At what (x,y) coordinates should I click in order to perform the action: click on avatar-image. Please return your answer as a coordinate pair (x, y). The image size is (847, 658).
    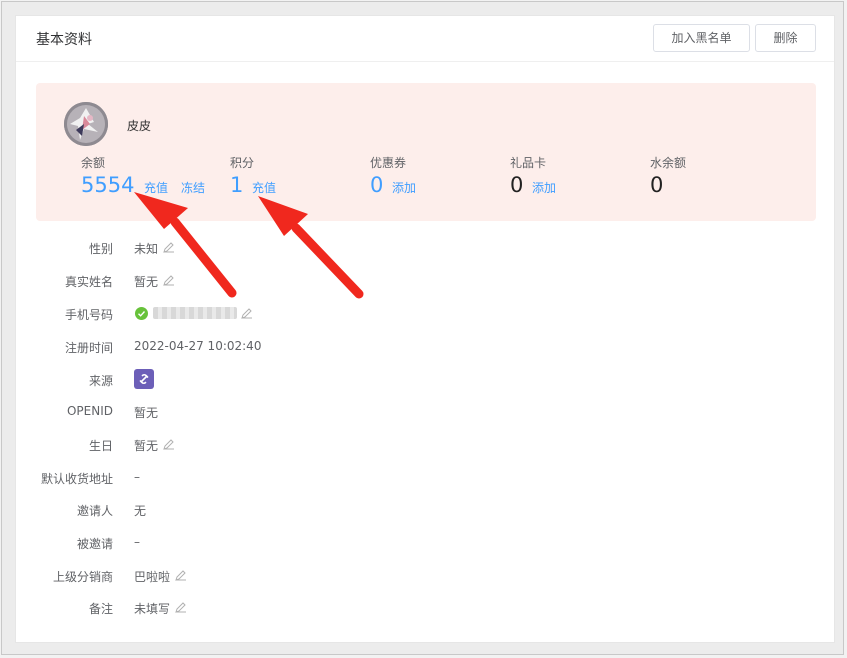
    Looking at the image, I should click on (86, 124).